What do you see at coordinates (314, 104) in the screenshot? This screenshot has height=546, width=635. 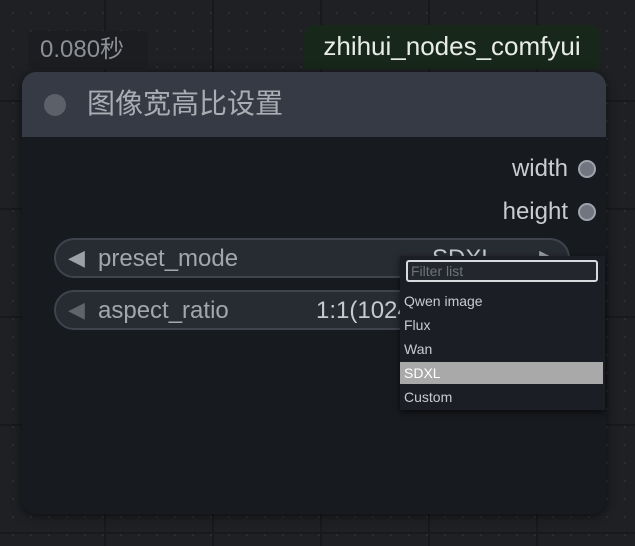 I see `node-header: 图像宽高比设置` at bounding box center [314, 104].